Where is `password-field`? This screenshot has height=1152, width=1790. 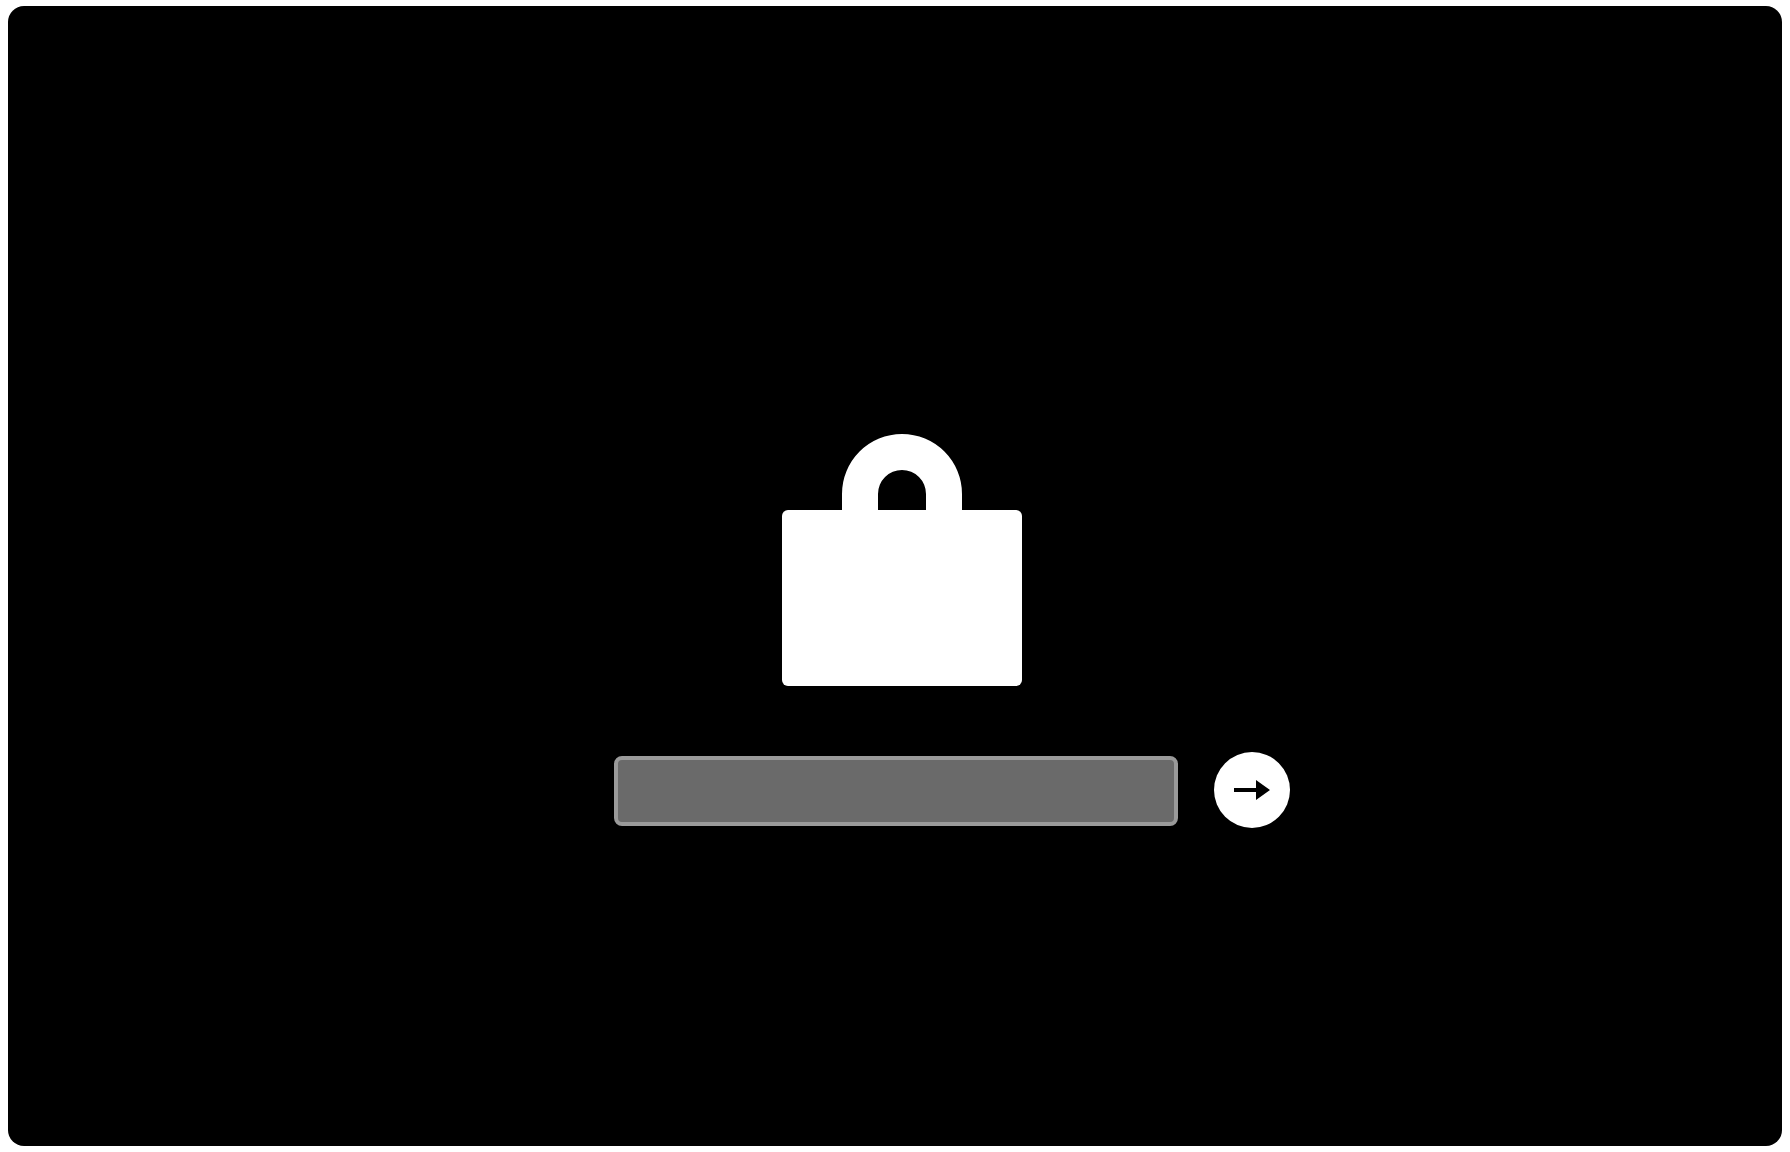
password-field is located at coordinates (895, 790).